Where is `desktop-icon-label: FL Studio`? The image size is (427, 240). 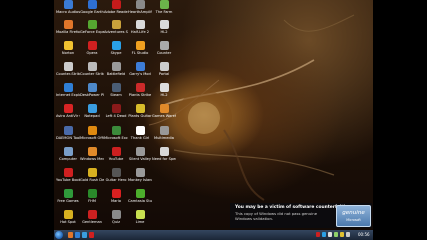 desktop-icon-label: FL Studio is located at coordinates (140, 53).